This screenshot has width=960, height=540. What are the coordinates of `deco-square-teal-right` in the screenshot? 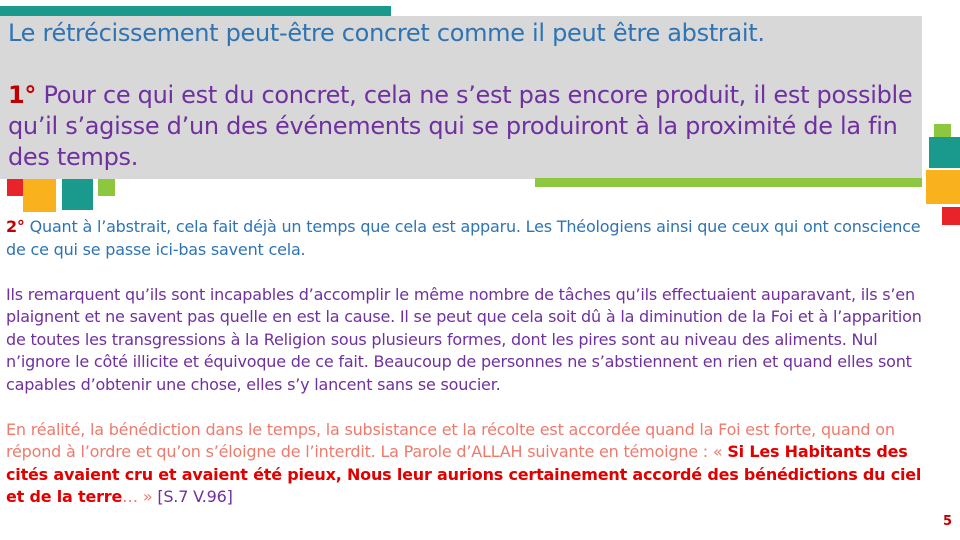 It's located at (944, 152).